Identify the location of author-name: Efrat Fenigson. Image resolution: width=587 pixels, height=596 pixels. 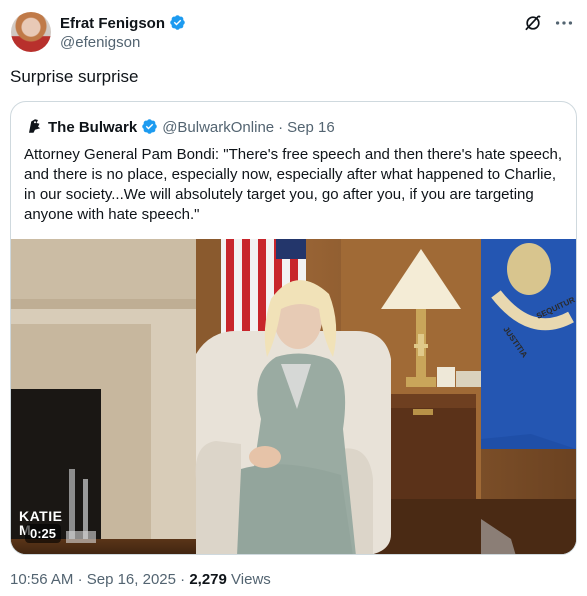
(123, 23).